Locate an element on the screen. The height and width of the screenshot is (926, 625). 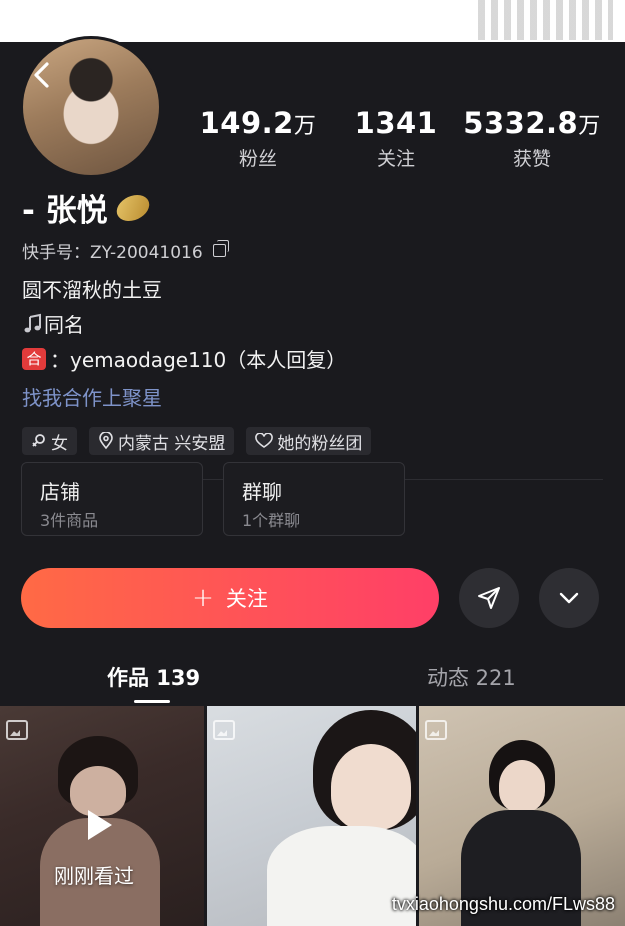
profile-name: - 张悦 is located at coordinates (88, 207).